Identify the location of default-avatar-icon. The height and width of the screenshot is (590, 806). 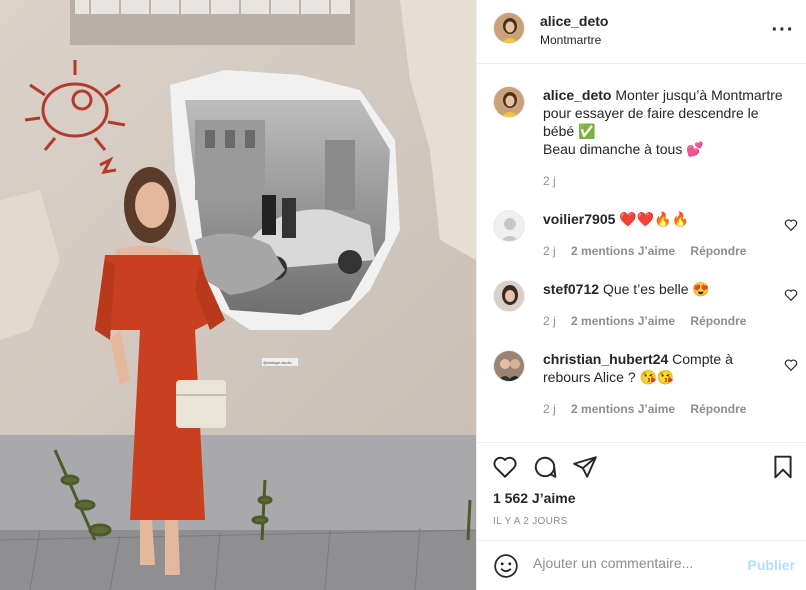
(509, 226).